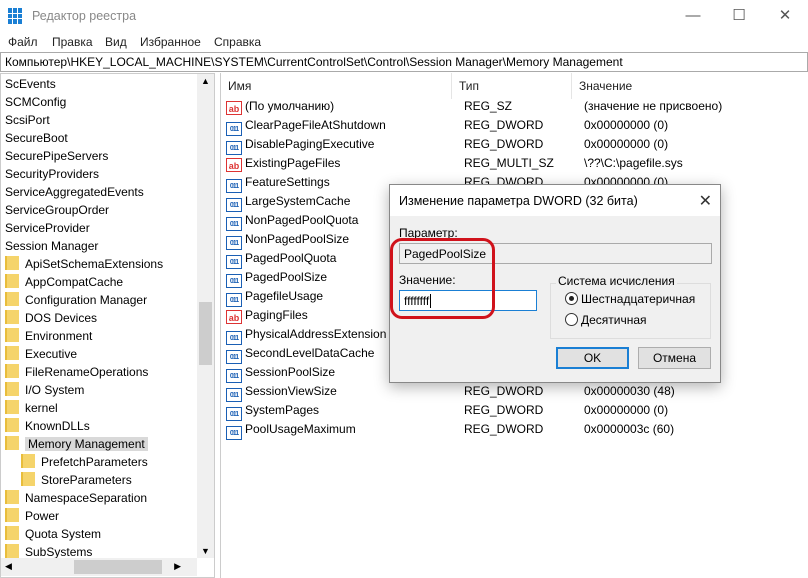  I want to click on tree-item-label: SubSystems, so click(59, 552).